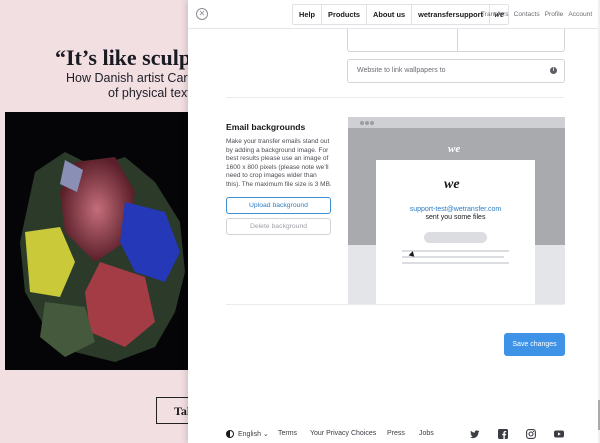 The image size is (600, 443). What do you see at coordinates (580, 14) in the screenshot?
I see `link-account: Account` at bounding box center [580, 14].